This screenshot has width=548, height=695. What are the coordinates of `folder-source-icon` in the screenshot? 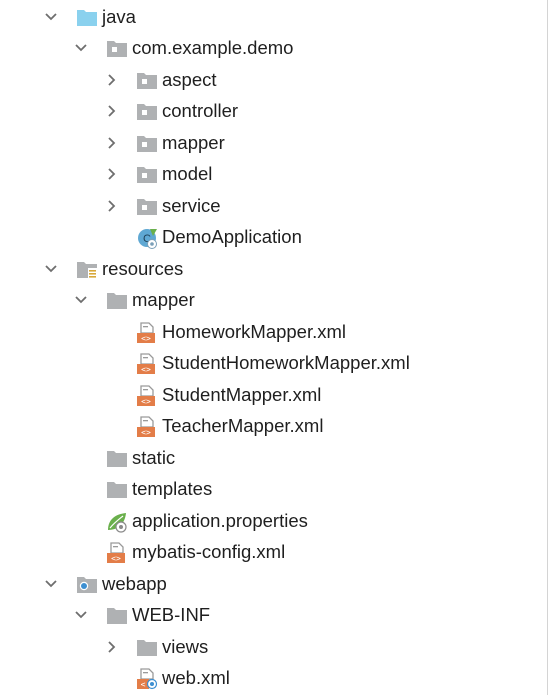 It's located at (87, 18).